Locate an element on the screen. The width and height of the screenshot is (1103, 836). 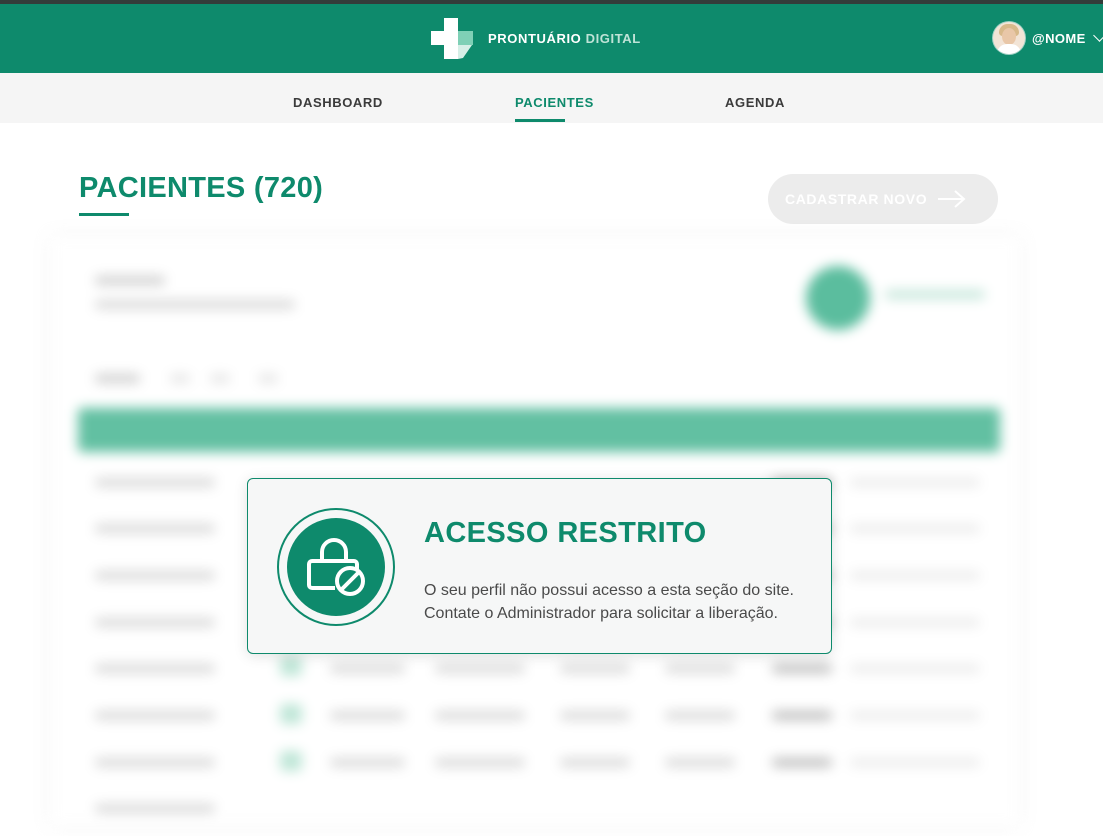
main-nav: DASHBOARD PACIENTES AGENDA is located at coordinates (551, 98).